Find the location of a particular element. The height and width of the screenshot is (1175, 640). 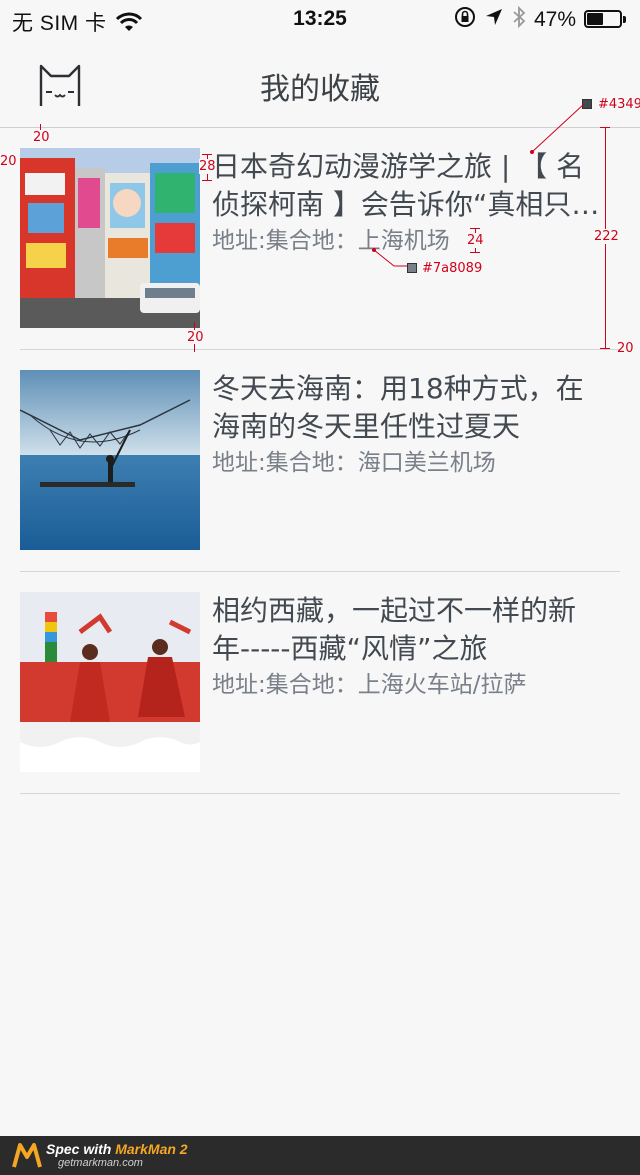

item-text: 冬天去海南：用18种方式，在海南的冬天里任性过夏天 地址:集合地：海口美兰机场 is located at coordinates (410, 425).